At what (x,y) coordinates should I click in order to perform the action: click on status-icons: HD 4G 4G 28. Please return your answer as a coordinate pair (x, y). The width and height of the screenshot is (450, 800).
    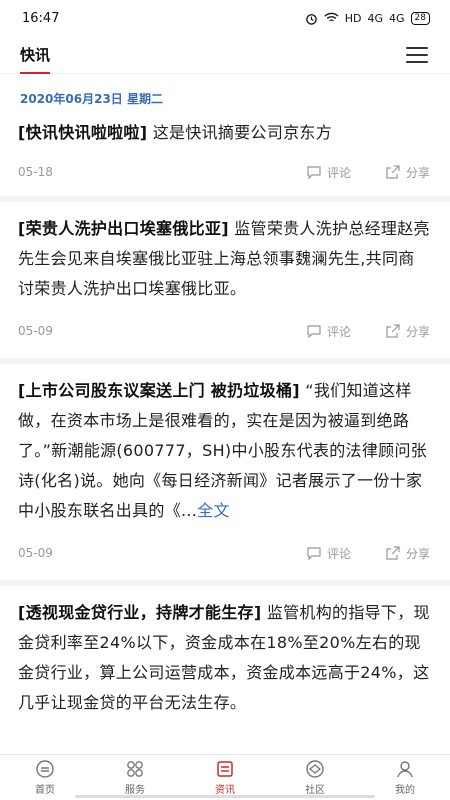
    Looking at the image, I should click on (367, 18).